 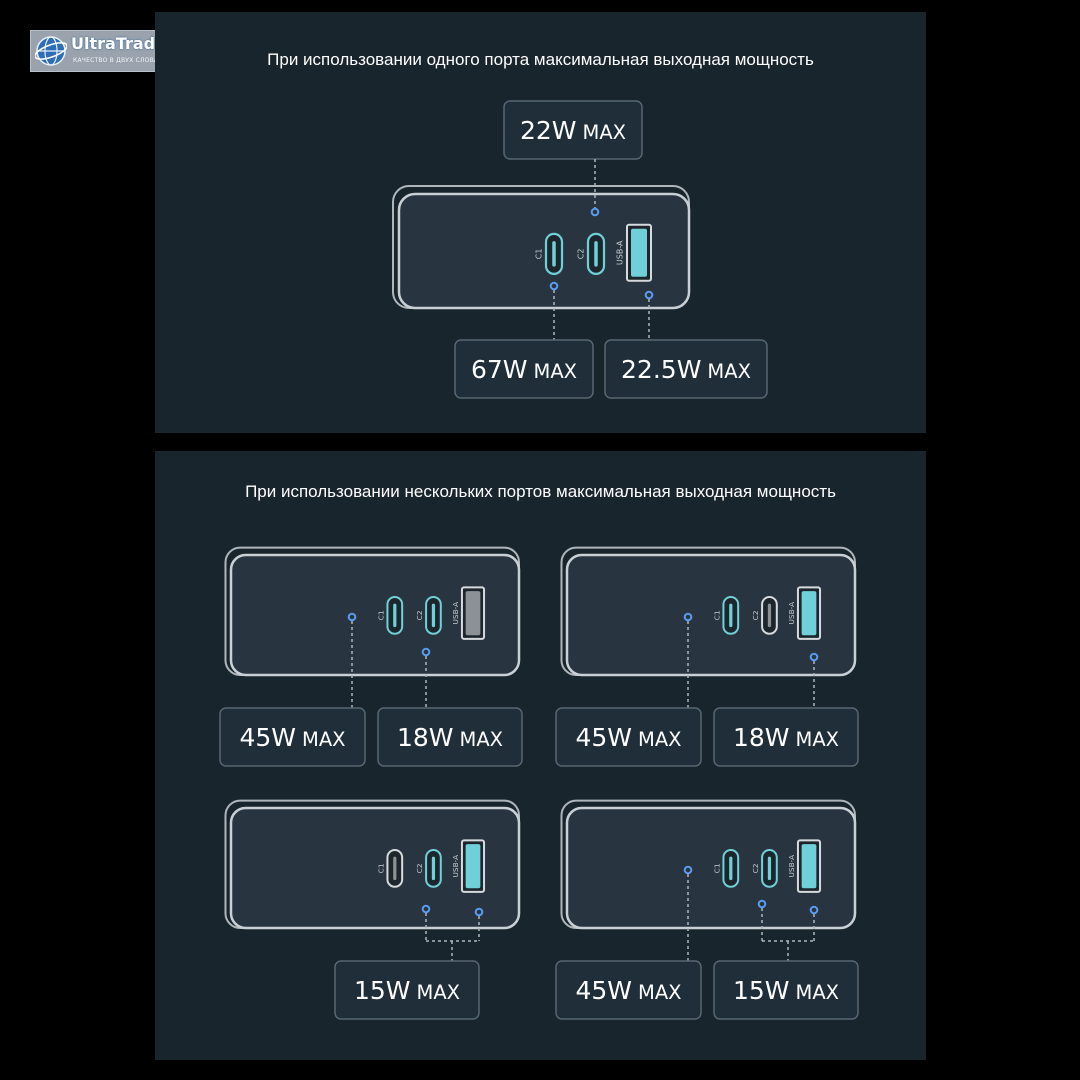 I want to click on power-value: 22.5W, so click(x=661, y=369).